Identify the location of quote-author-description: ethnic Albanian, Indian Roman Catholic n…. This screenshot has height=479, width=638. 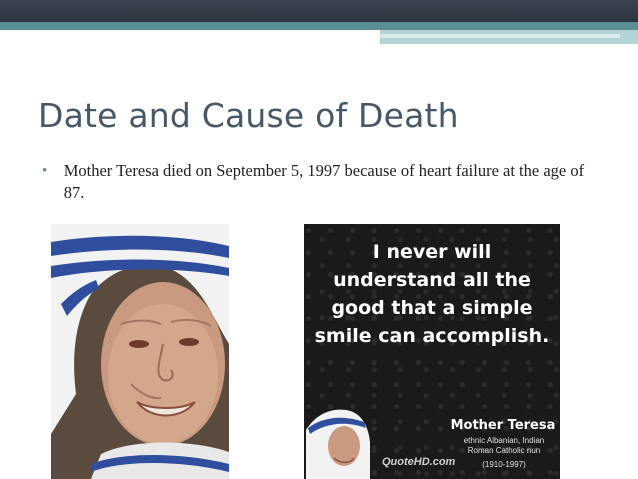
(504, 445).